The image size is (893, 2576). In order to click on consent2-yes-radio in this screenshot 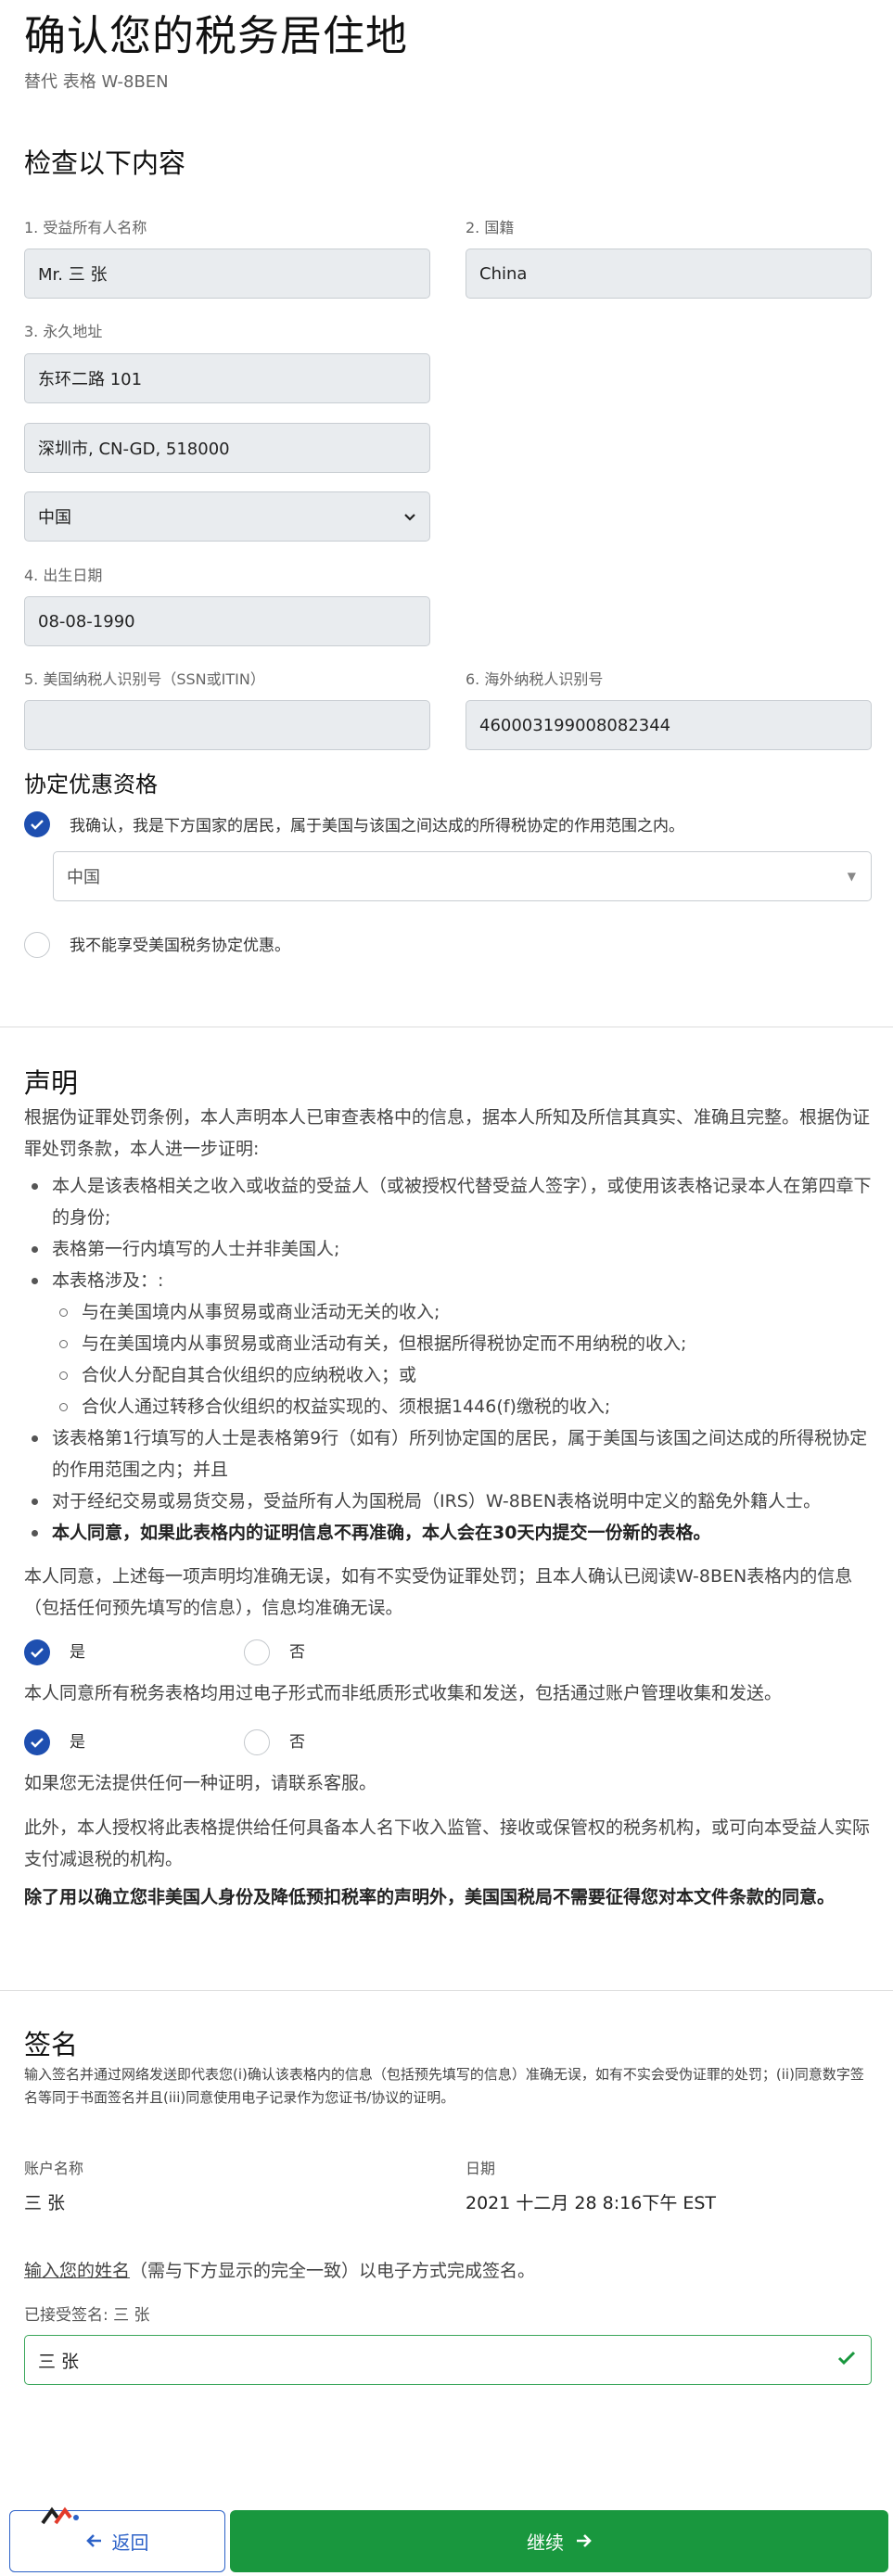, I will do `click(37, 1742)`.